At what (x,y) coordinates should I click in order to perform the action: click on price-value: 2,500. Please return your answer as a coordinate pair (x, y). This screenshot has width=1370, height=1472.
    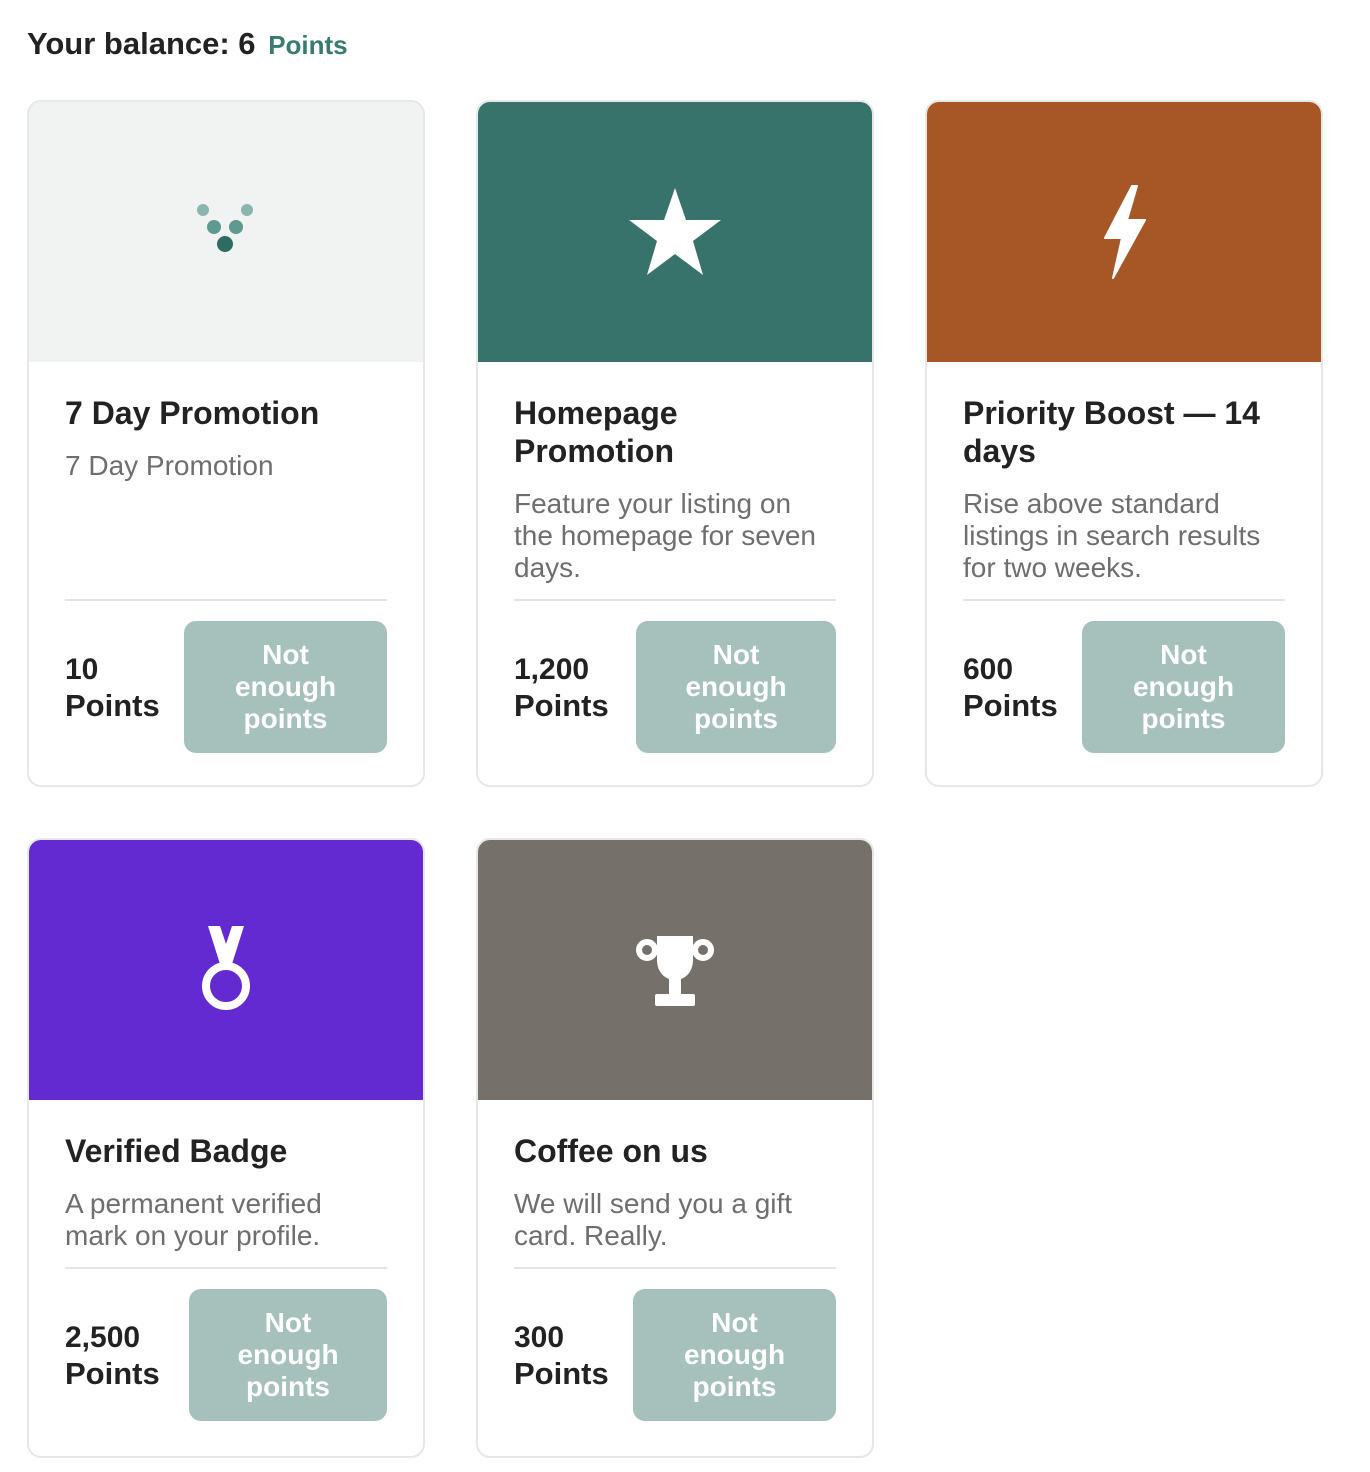
    Looking at the image, I should click on (103, 1337).